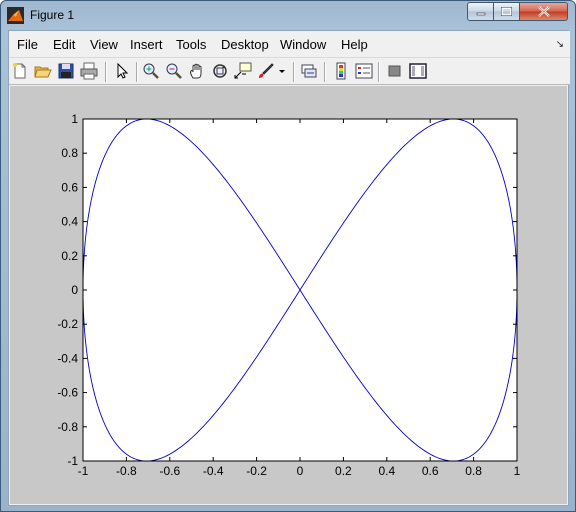 This screenshot has width=576, height=512. What do you see at coordinates (303, 44) in the screenshot?
I see `menu-window: Window` at bounding box center [303, 44].